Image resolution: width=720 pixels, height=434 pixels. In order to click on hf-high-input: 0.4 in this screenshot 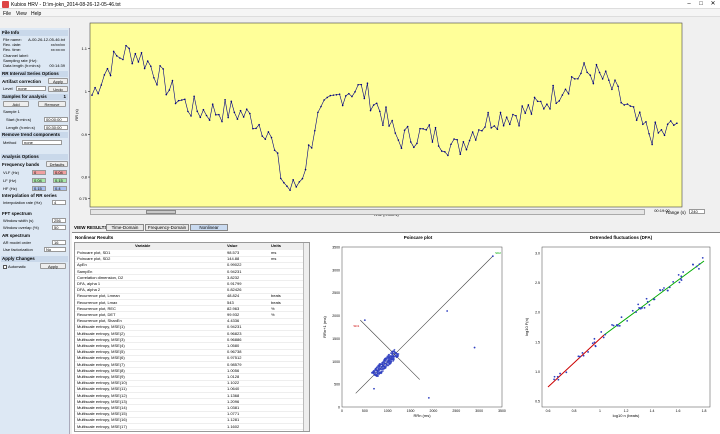, I will do `click(60, 188)`.